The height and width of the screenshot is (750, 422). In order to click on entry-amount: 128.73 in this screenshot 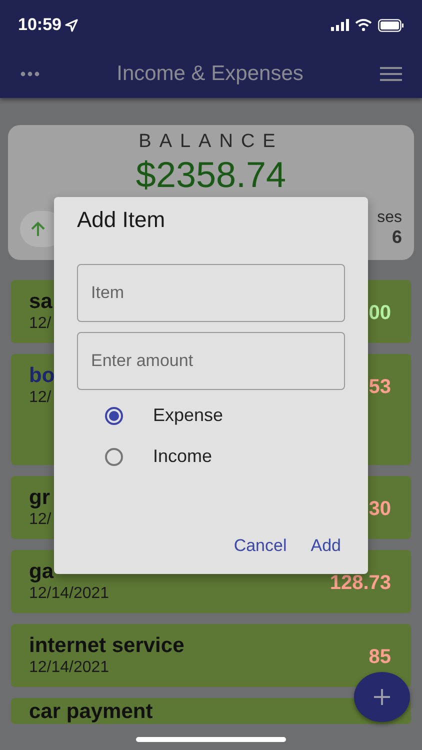, I will do `click(360, 583)`.